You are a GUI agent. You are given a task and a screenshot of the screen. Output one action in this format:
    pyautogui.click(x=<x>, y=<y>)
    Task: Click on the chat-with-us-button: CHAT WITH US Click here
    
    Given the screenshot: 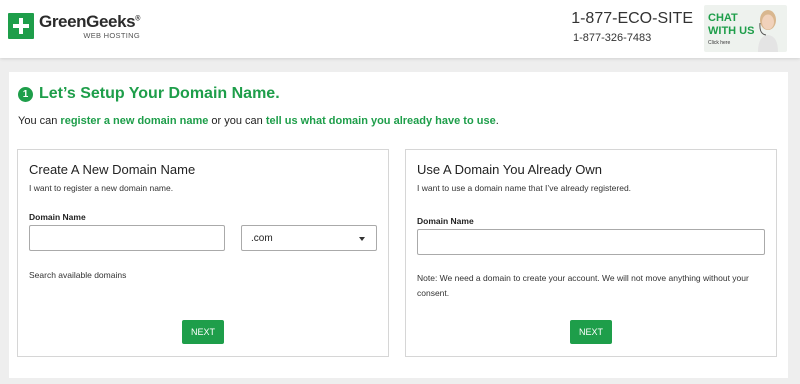 What is the action you would take?
    pyautogui.click(x=745, y=28)
    